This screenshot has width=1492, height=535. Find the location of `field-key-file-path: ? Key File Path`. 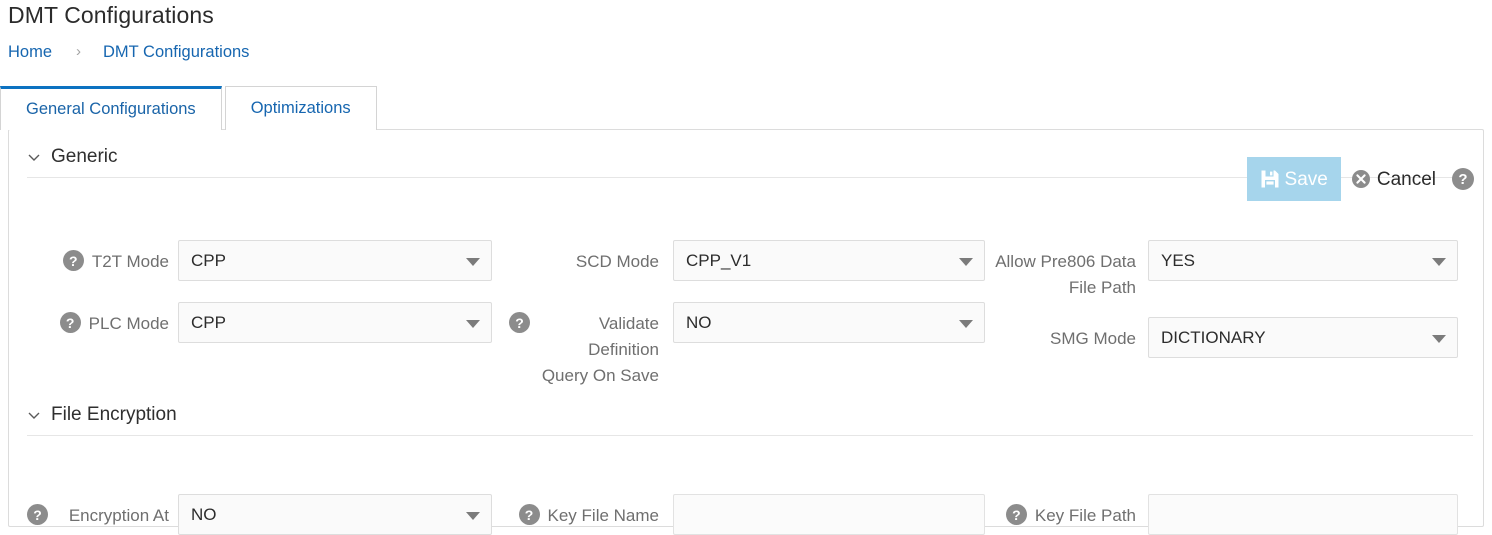

field-key-file-path: ? Key File Path is located at coordinates (1226, 514).